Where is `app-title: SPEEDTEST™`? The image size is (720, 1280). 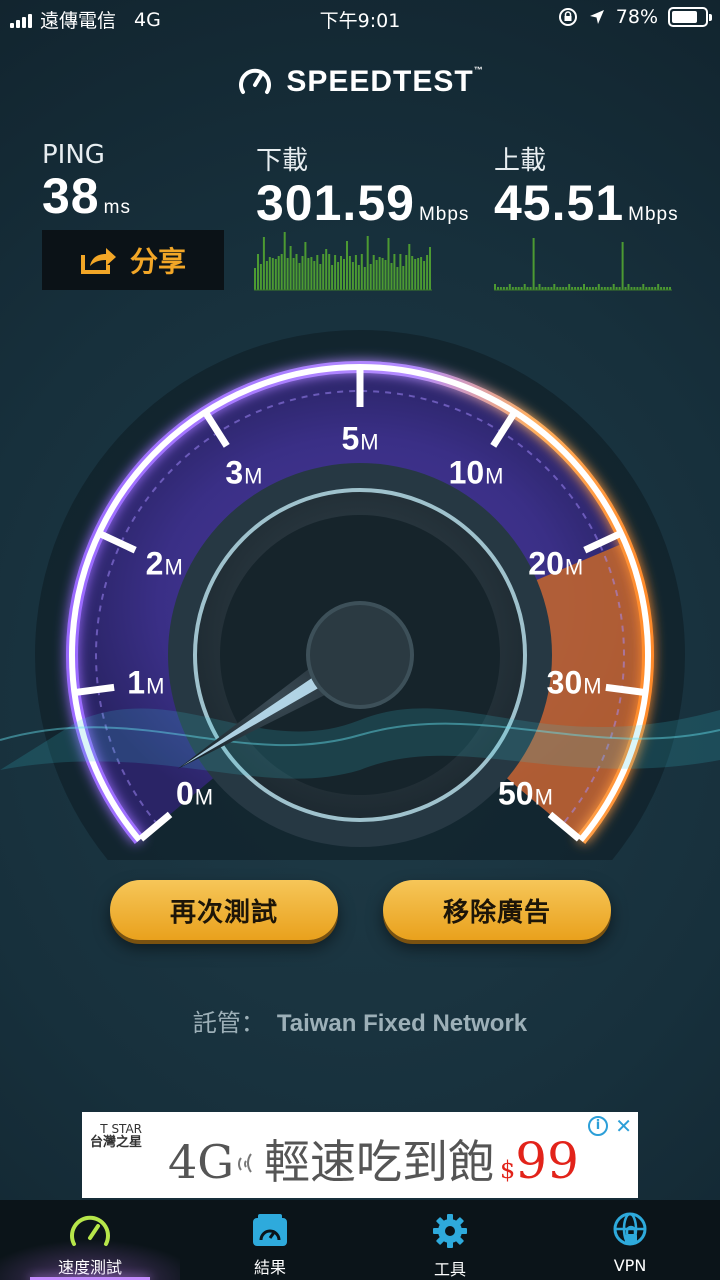 app-title: SPEEDTEST™ is located at coordinates (384, 82).